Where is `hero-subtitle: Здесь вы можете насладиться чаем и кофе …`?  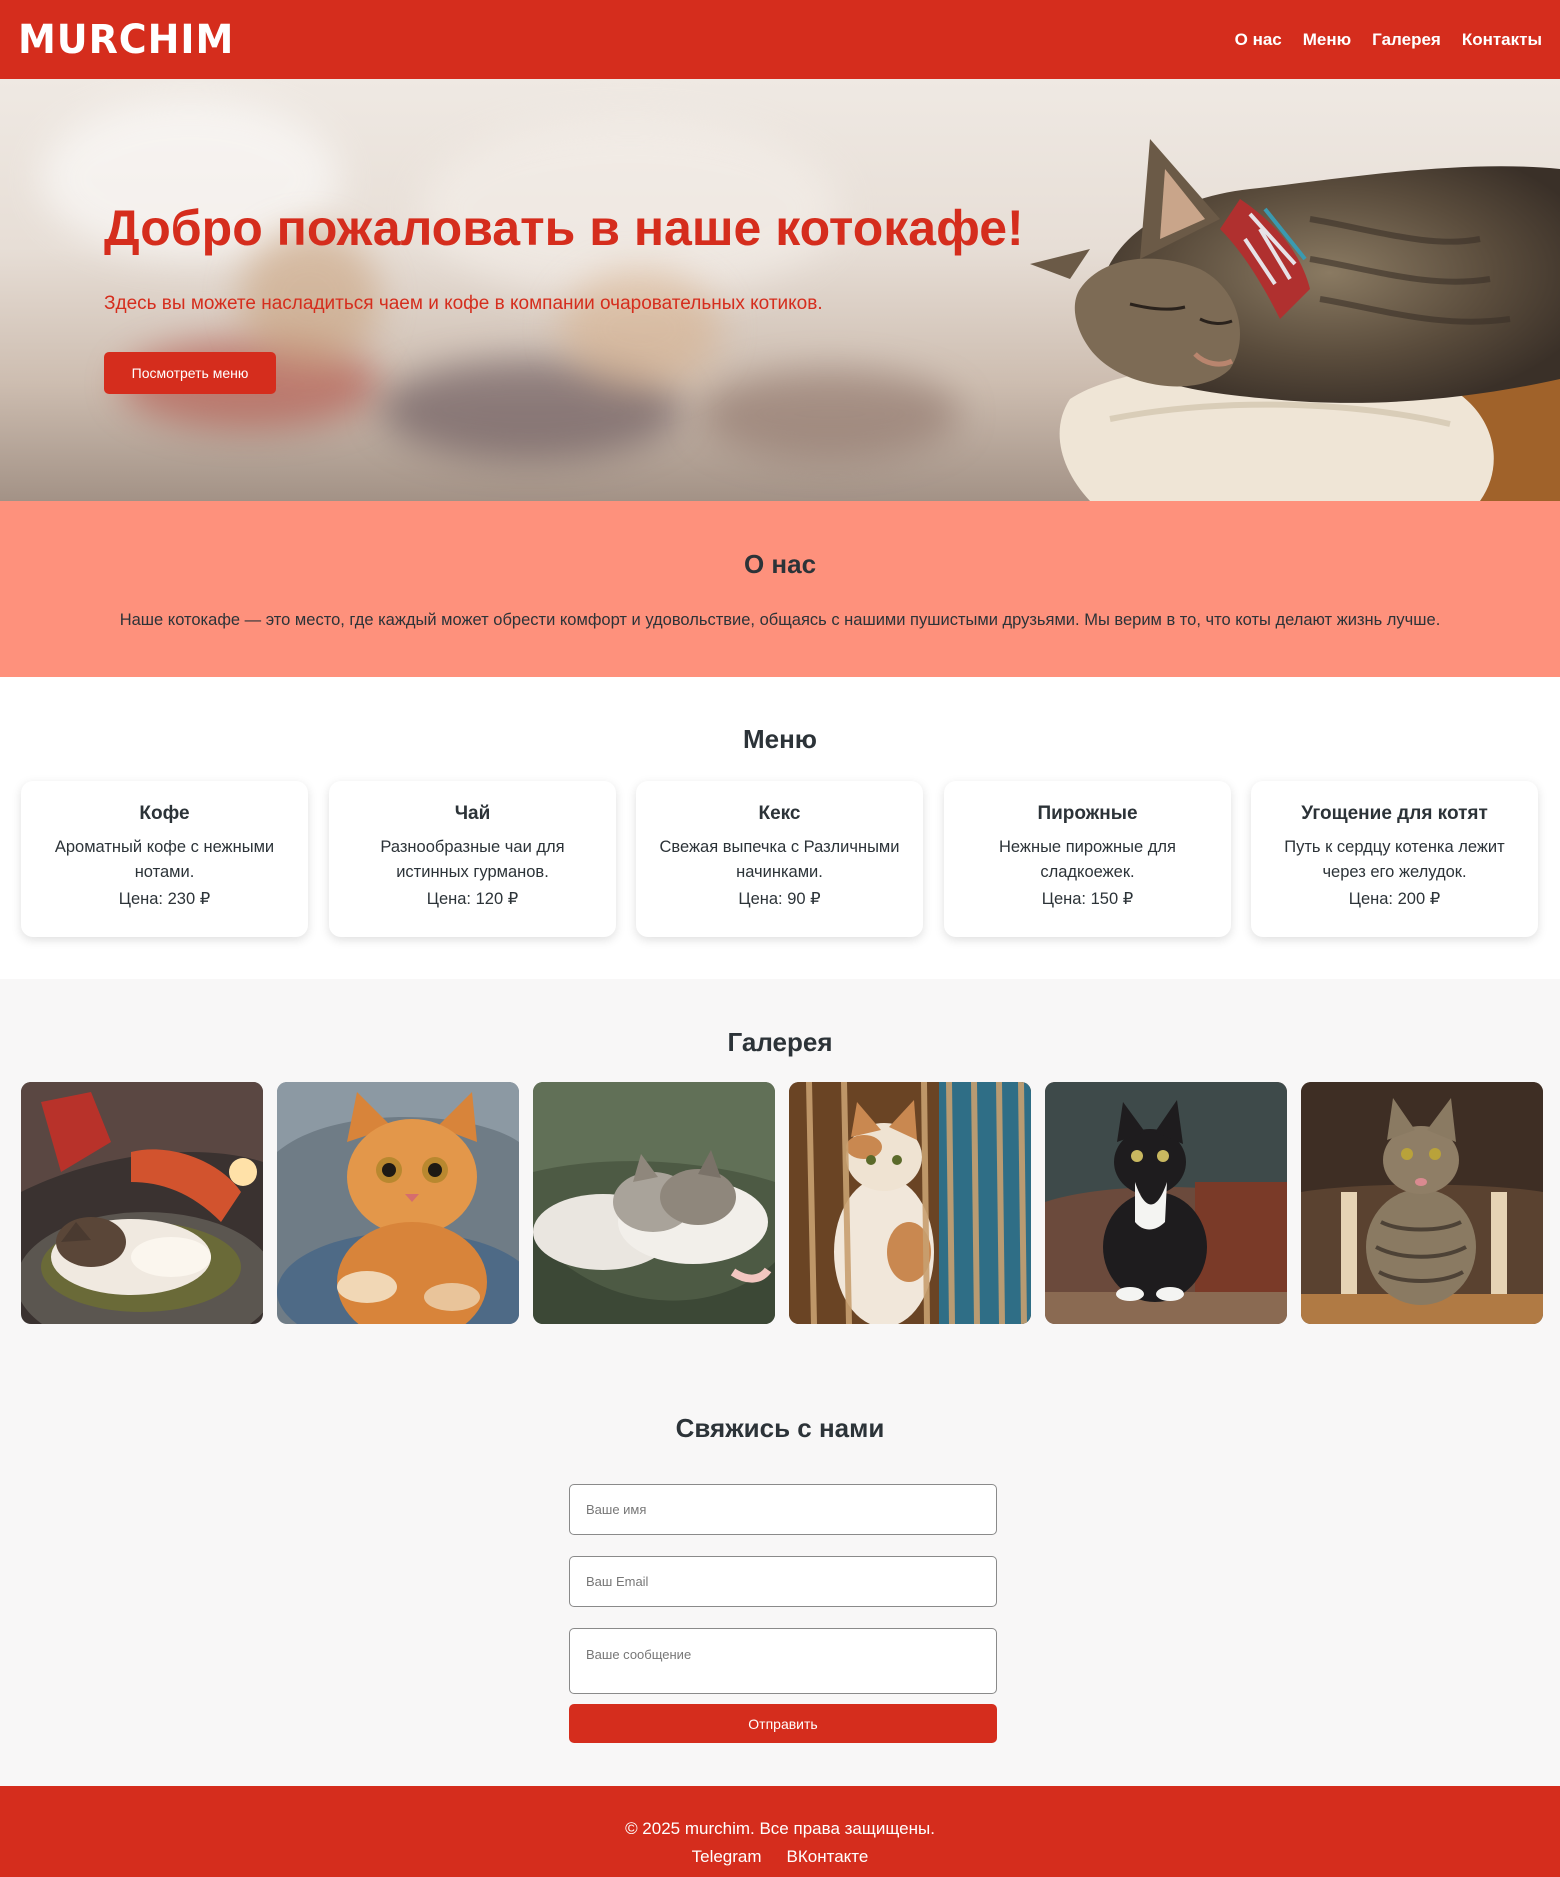 hero-subtitle: Здесь вы можете насладиться чаем и кофе … is located at coordinates (463, 303).